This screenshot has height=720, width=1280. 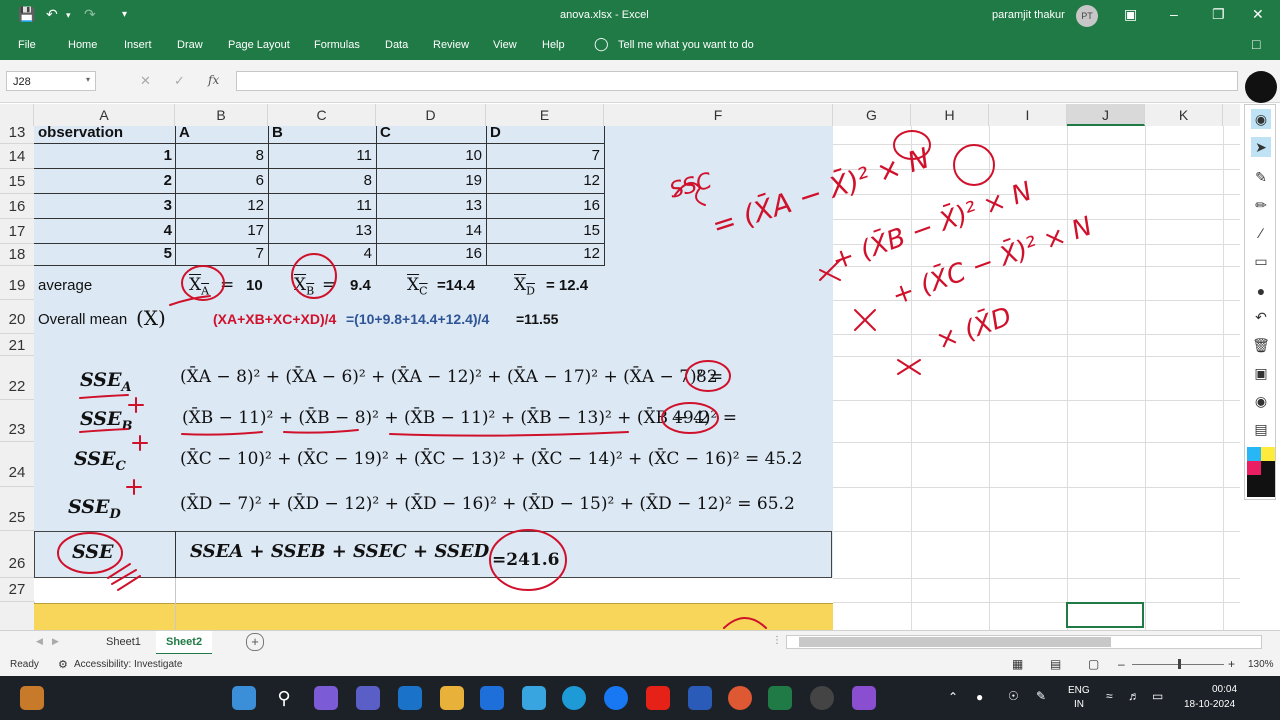 What do you see at coordinates (417, 319) in the screenshot?
I see `overall-formula-blue: =(10+9.8+14.4+12.4)/4` at bounding box center [417, 319].